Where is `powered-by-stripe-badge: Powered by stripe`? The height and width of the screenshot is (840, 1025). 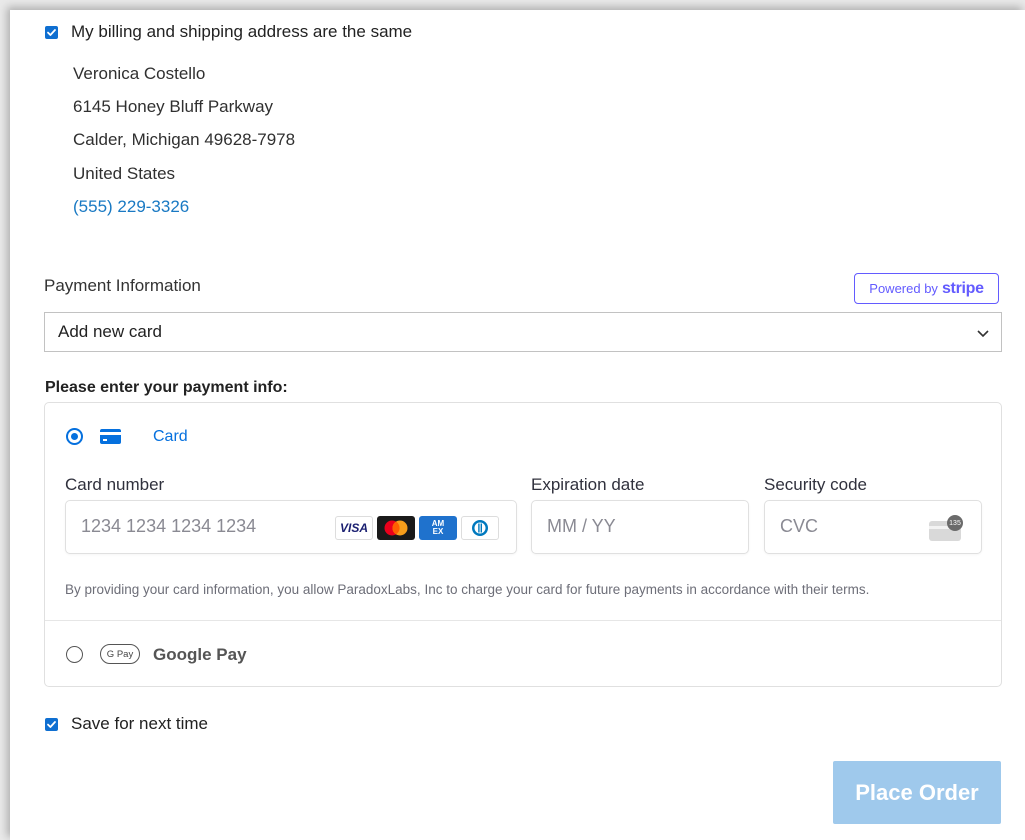
powered-by-stripe-badge: Powered by stripe is located at coordinates (926, 288).